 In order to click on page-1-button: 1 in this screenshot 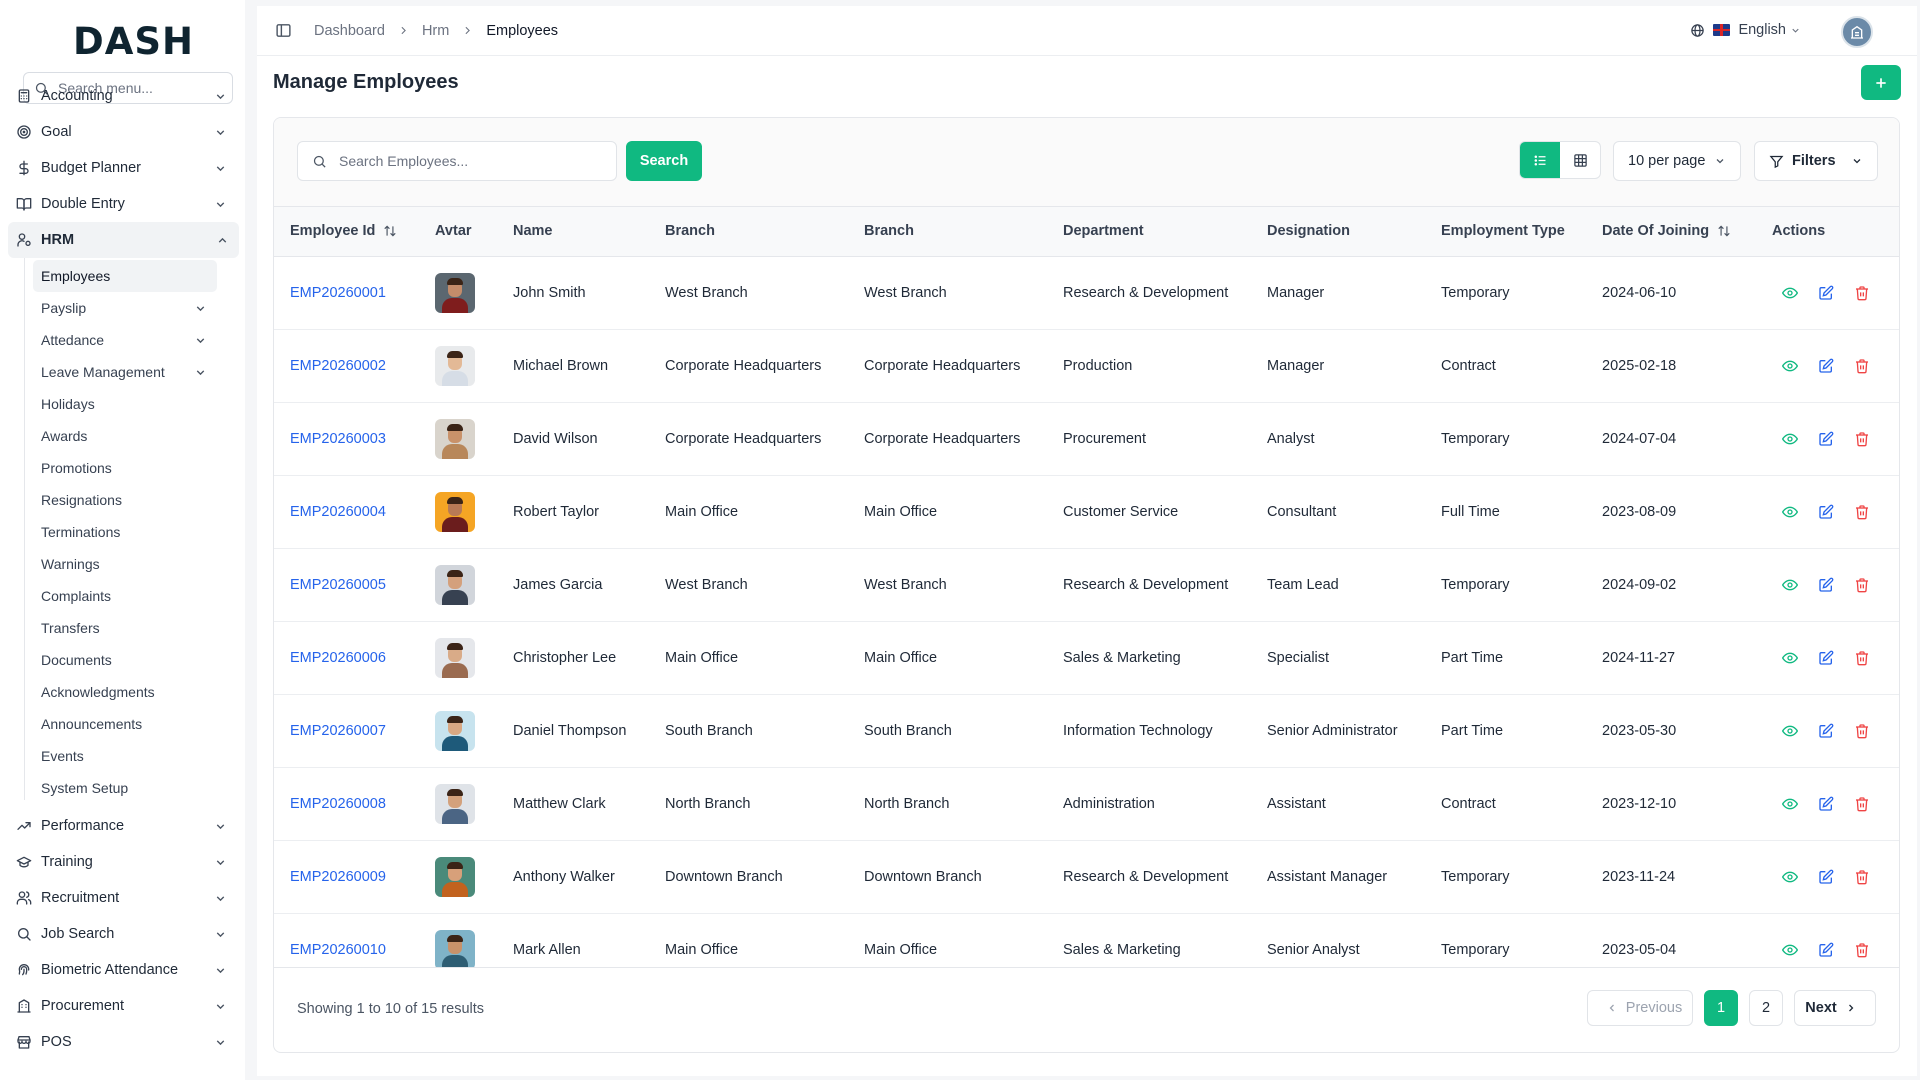, I will do `click(1721, 1008)`.